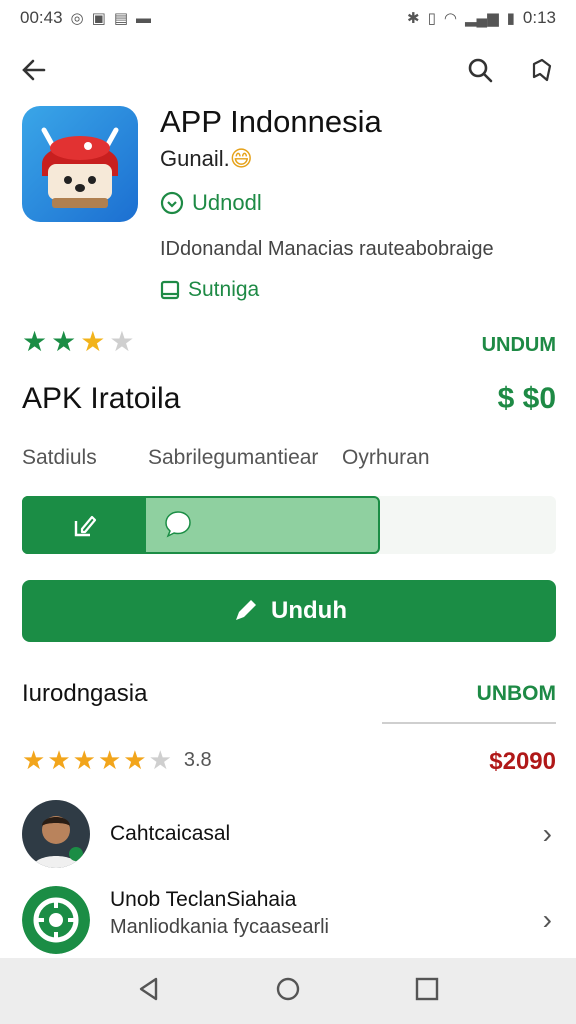 The width and height of the screenshot is (576, 1024). Describe the element at coordinates (288, 988) in the screenshot. I see `circle-home-icon` at that location.